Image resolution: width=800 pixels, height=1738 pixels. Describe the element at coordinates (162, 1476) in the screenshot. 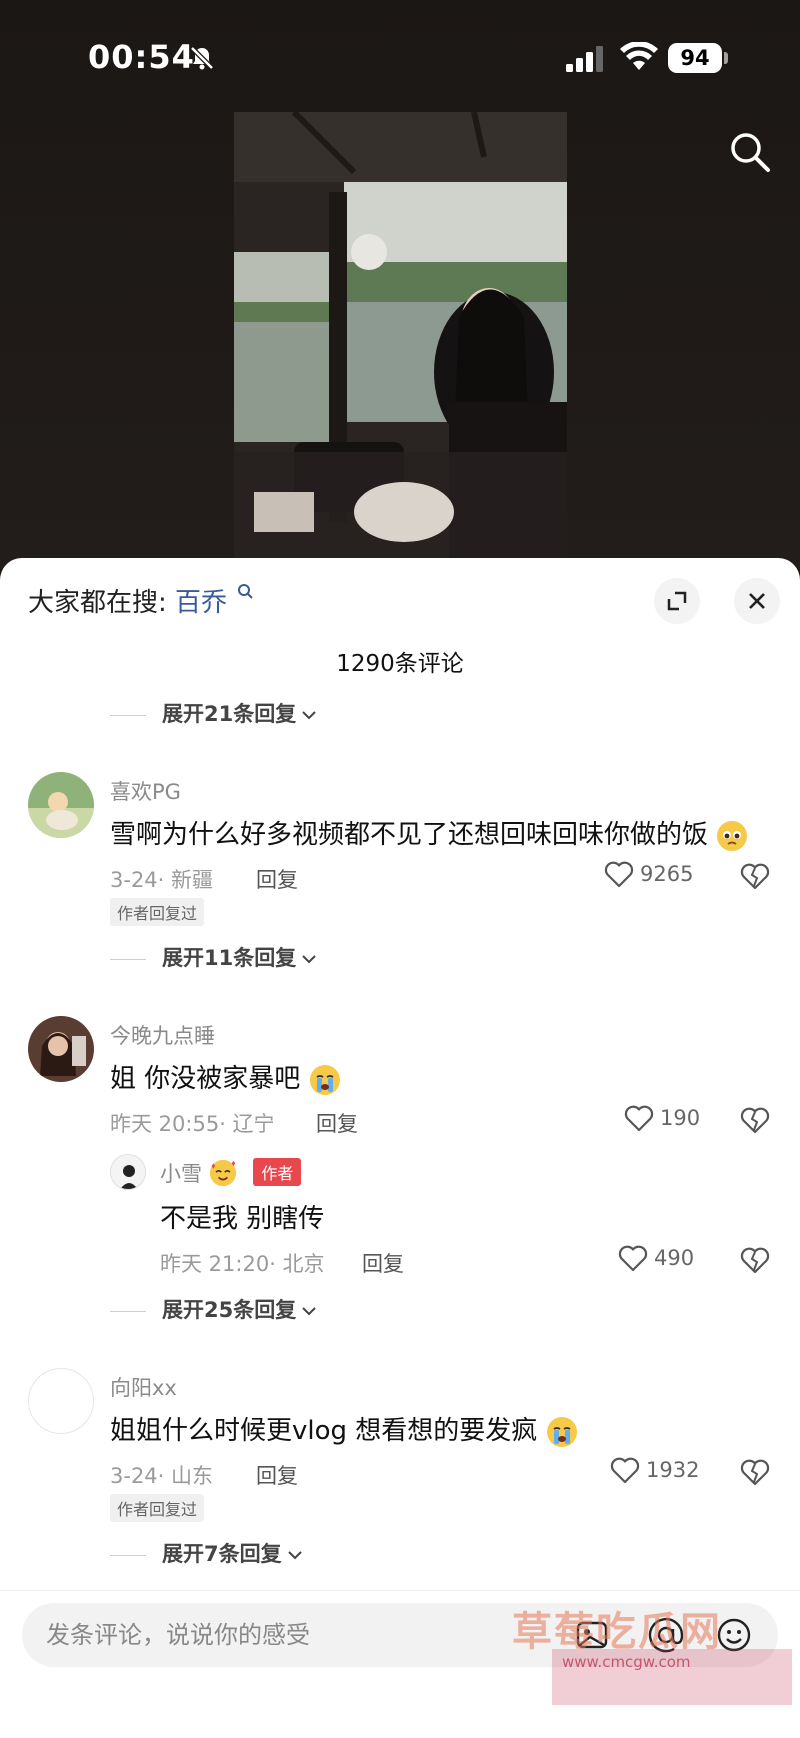

I see `comment-meta: 3-24· 山东` at that location.